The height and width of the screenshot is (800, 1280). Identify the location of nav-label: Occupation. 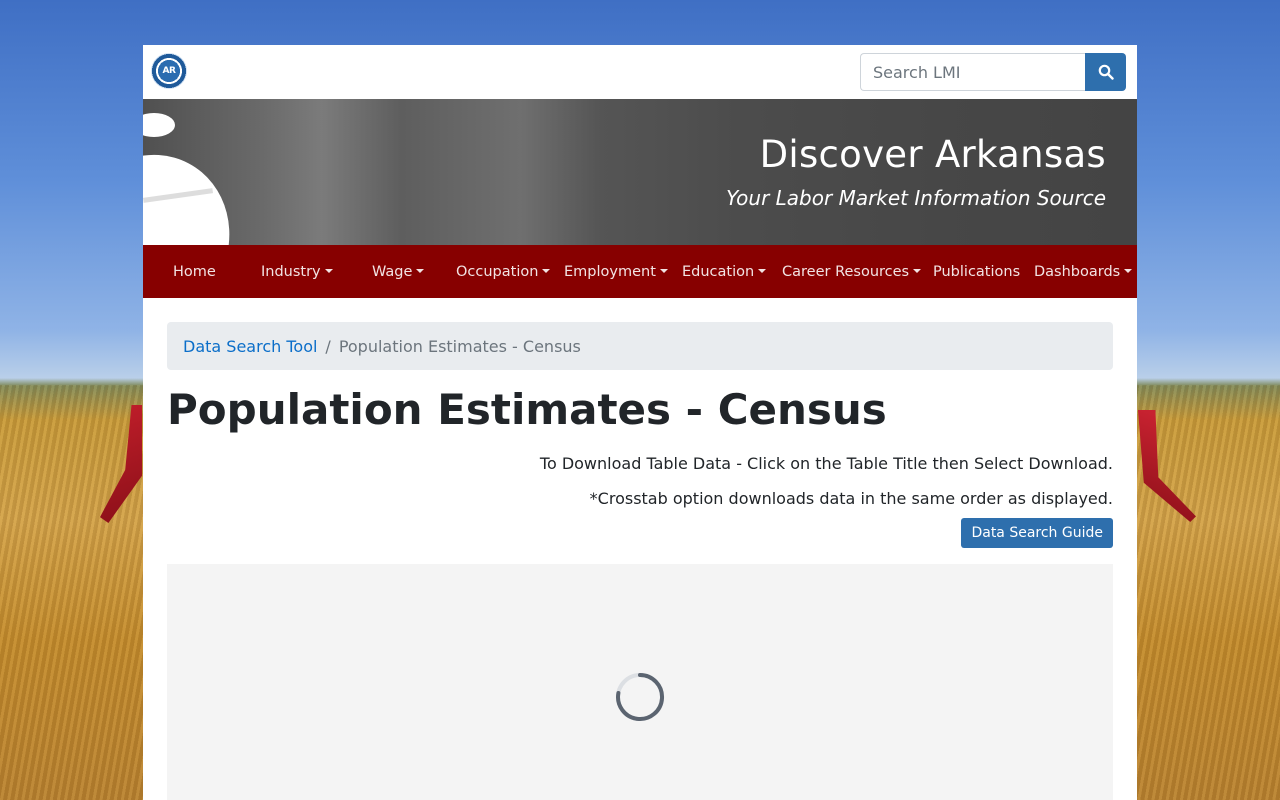
(497, 271).